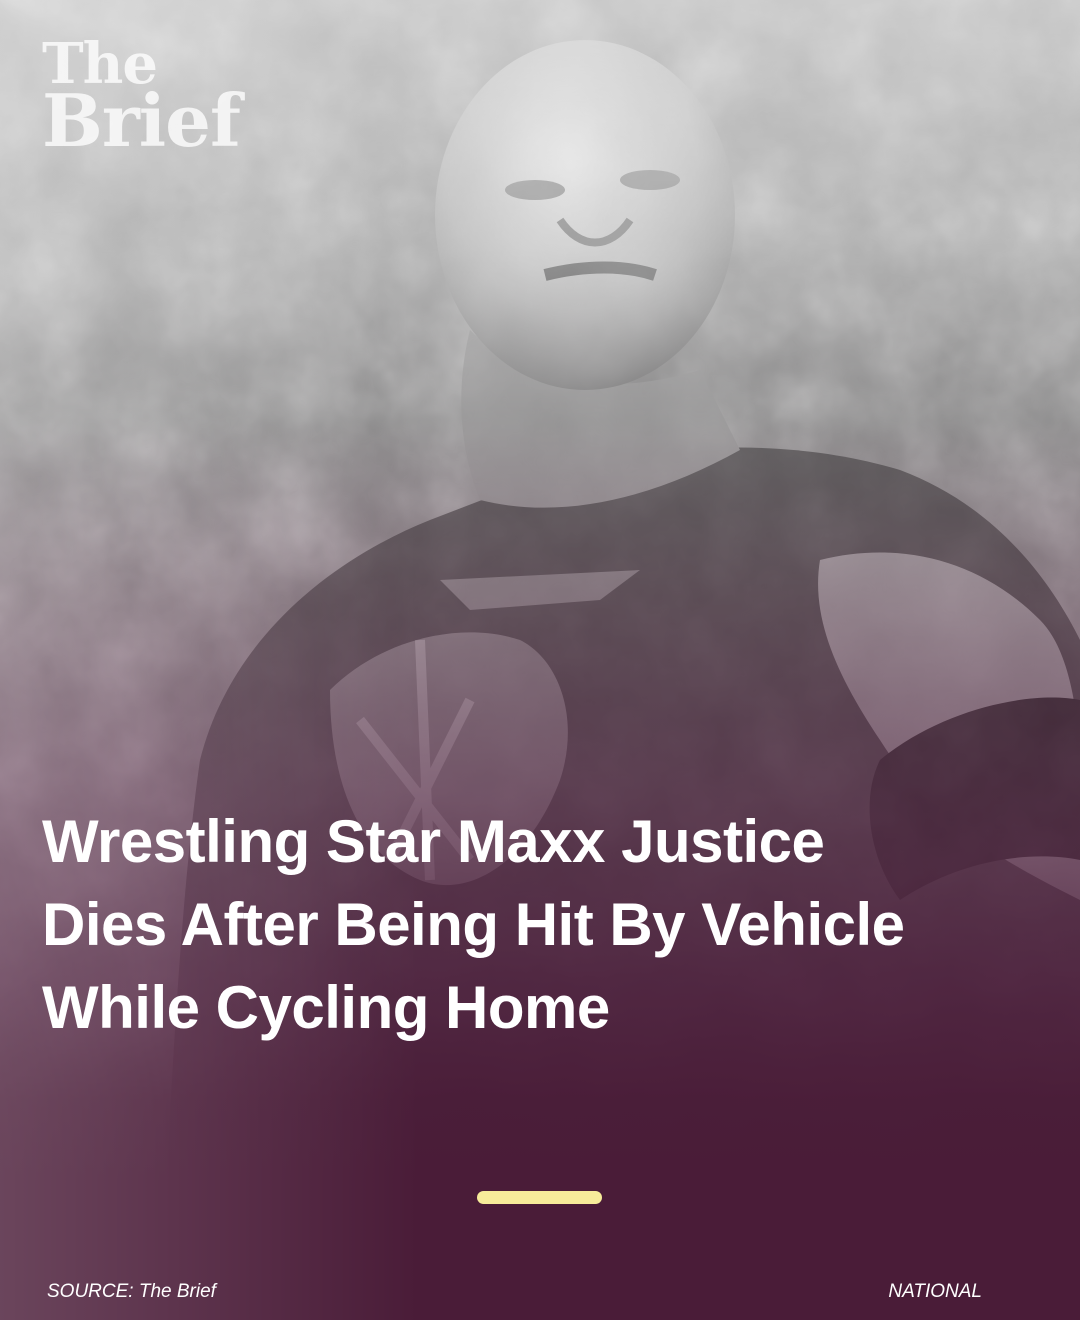 The height and width of the screenshot is (1320, 1080). What do you see at coordinates (539, 1197) in the screenshot?
I see `accent-divider` at bounding box center [539, 1197].